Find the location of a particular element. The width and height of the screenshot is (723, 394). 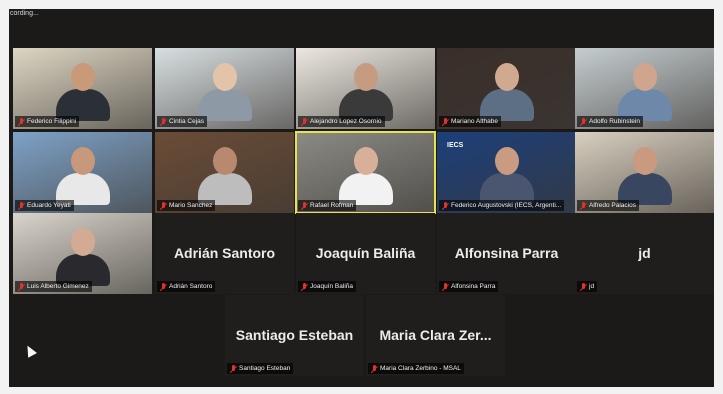

participant-name-label: Alfredo Palacios is located at coordinates (608, 205).